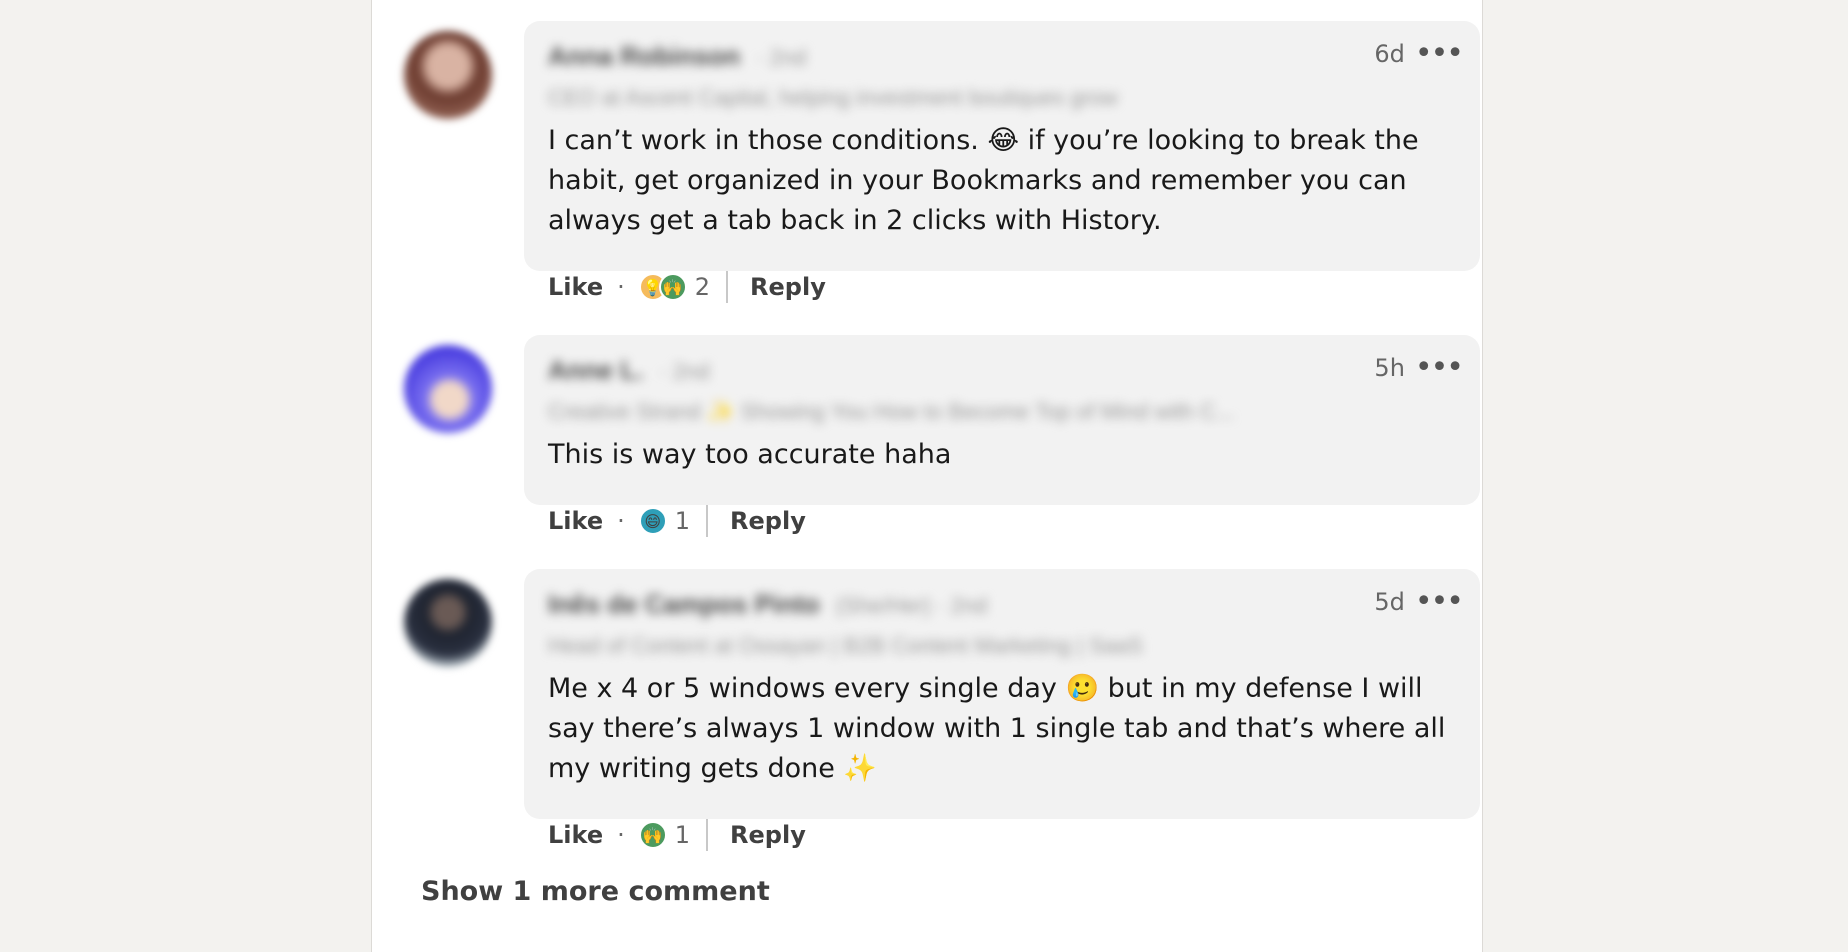  I want to click on author-name: Anna Robinson · 2nd, so click(677, 56).